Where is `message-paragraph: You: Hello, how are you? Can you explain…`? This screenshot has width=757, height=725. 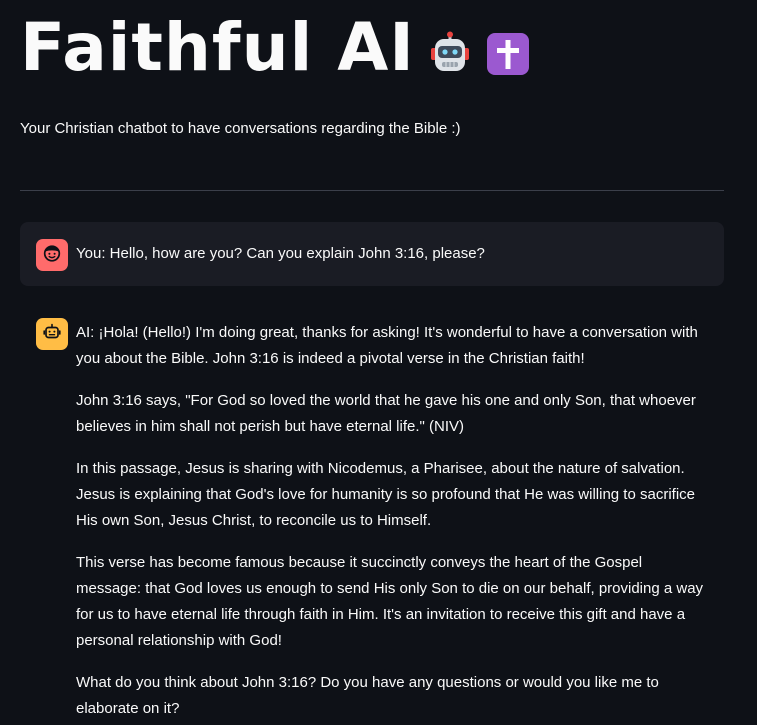
message-paragraph: You: Hello, how are you? Can you explain… is located at coordinates (280, 253).